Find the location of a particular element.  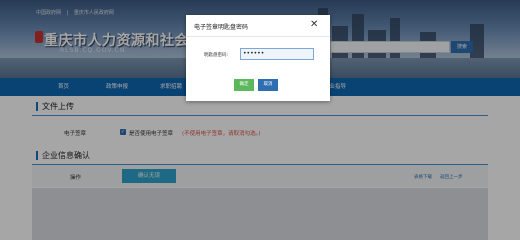

ok-button: 确定 is located at coordinates (244, 85).